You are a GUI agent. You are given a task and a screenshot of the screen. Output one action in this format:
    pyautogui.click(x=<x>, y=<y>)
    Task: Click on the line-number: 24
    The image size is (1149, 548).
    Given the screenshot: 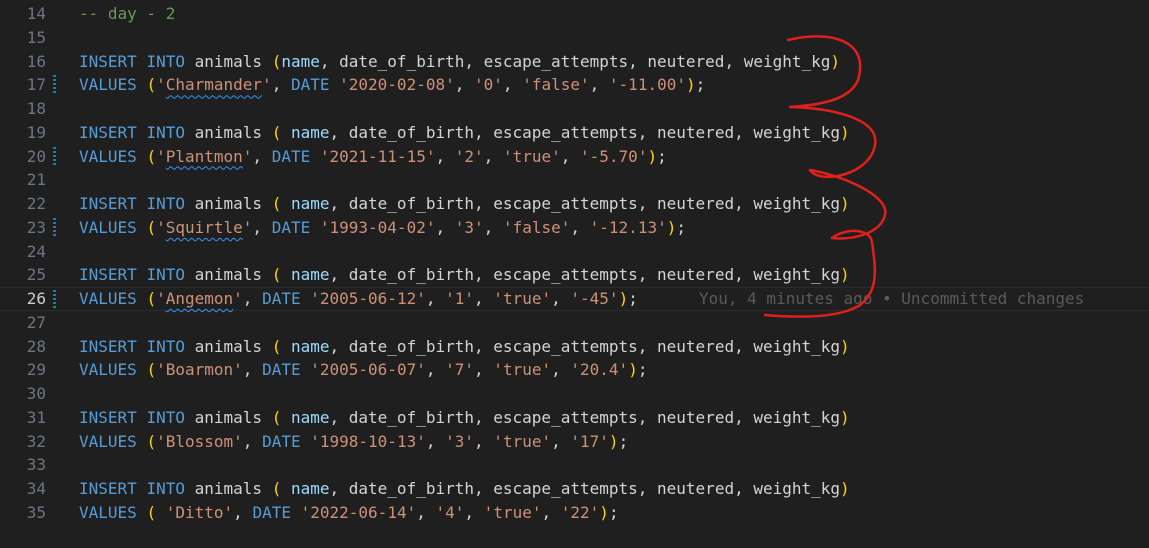 What is the action you would take?
    pyautogui.click(x=36, y=251)
    